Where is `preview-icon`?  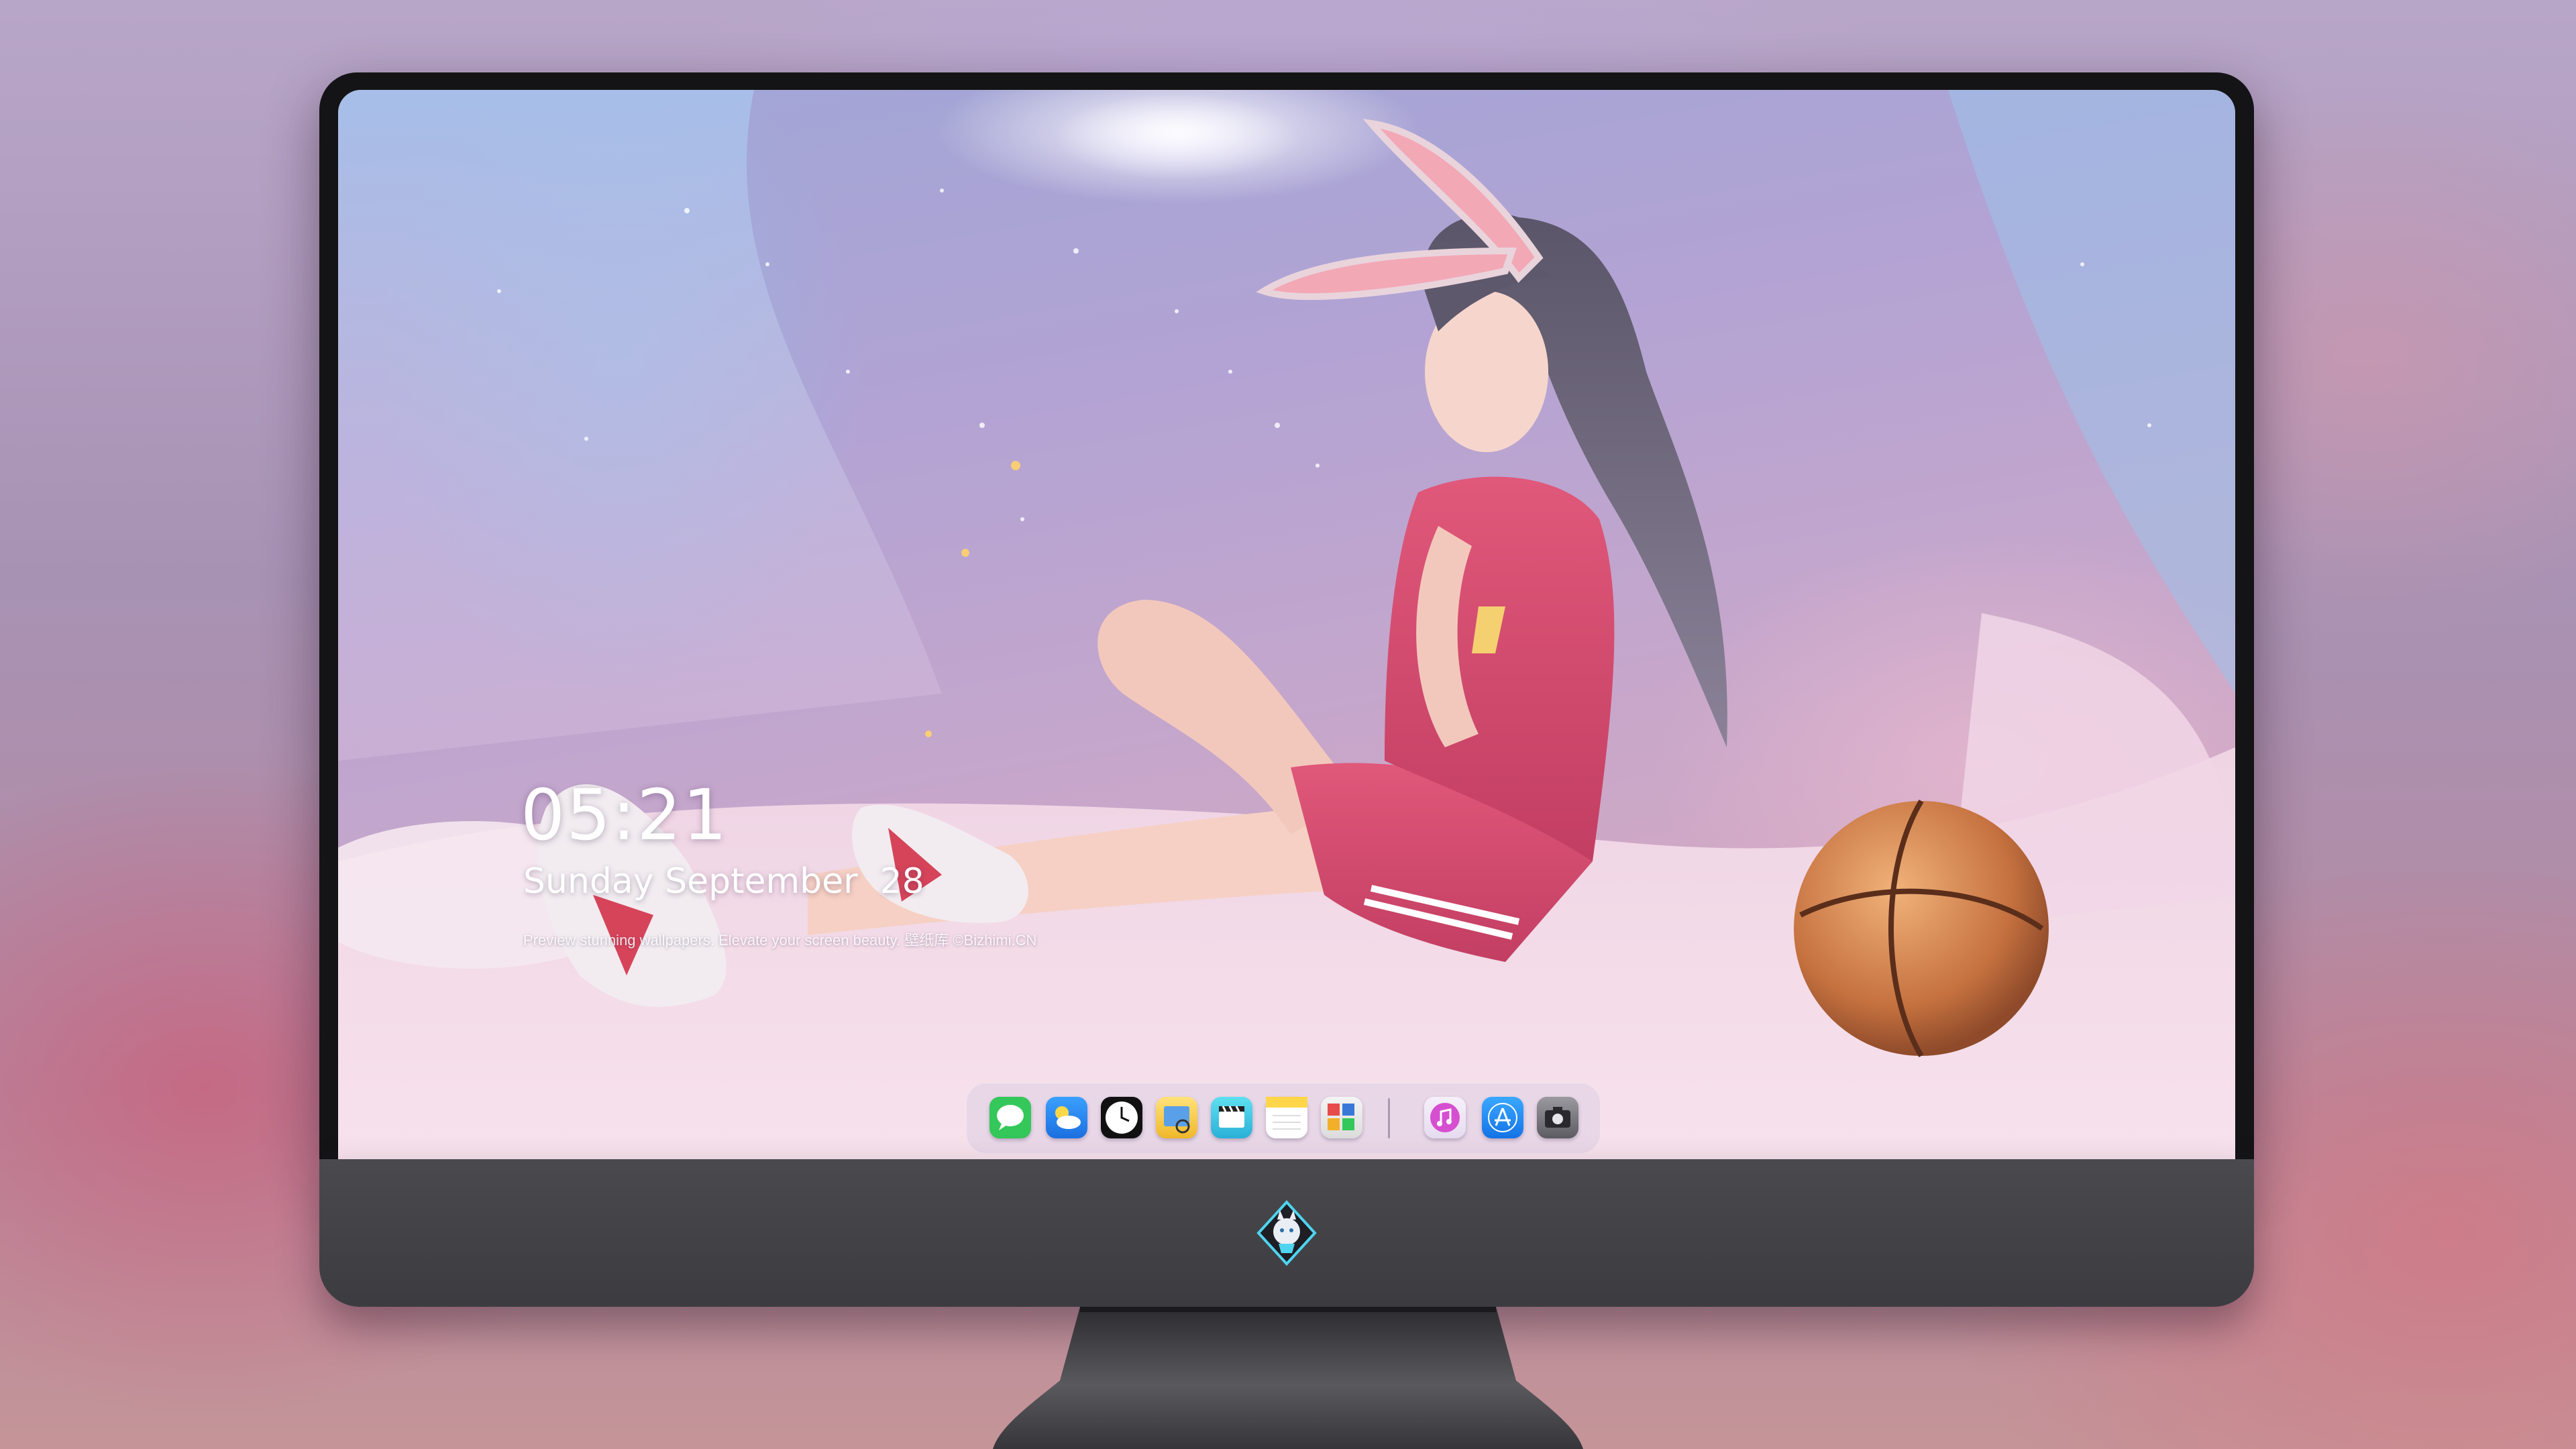 preview-icon is located at coordinates (1176, 1117).